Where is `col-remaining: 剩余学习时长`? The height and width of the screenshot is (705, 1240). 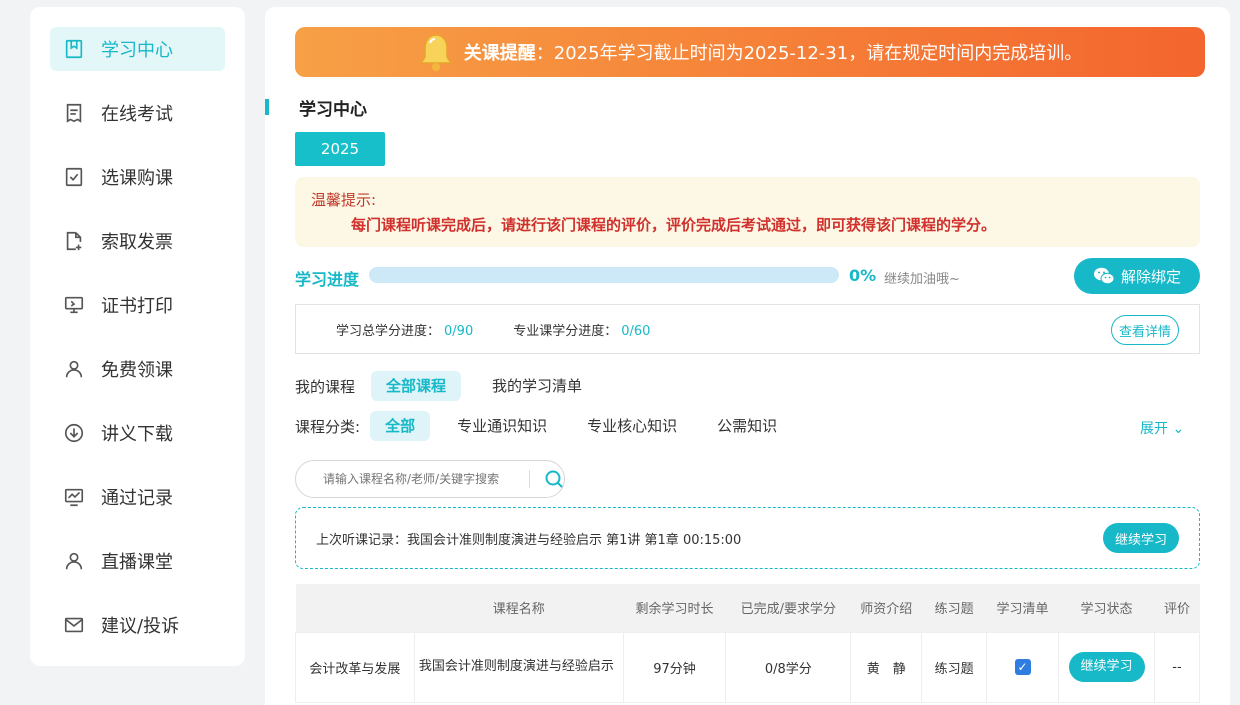
col-remaining: 剩余学习时长 is located at coordinates (674, 608).